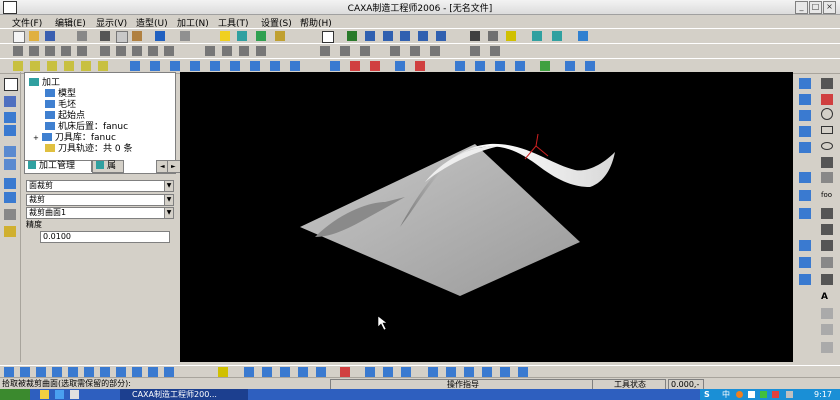 The image size is (840, 400). I want to click on surface-edge-icon, so click(805, 245).